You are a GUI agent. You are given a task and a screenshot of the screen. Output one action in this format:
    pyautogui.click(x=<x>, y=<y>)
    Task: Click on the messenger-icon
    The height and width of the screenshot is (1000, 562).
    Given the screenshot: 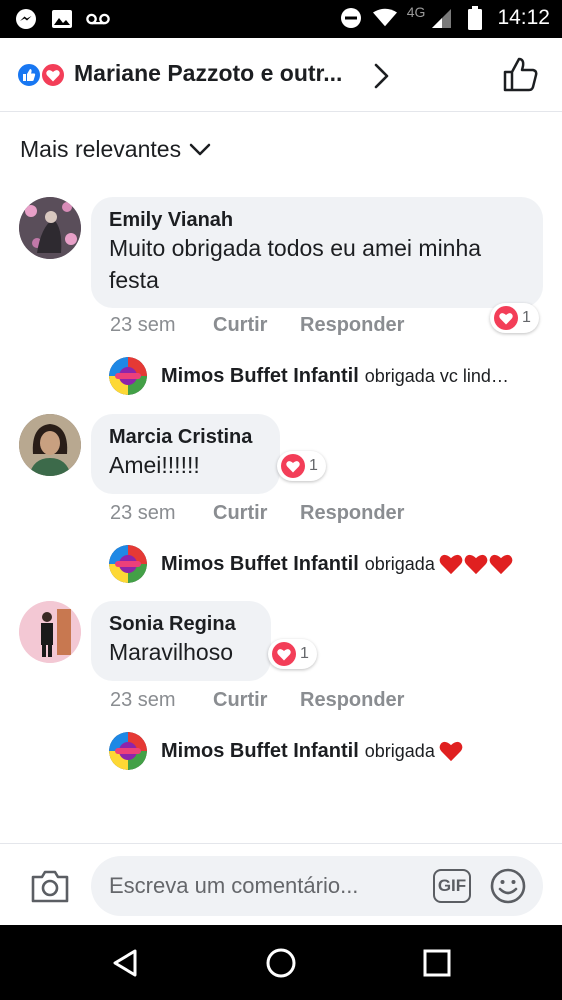 What is the action you would take?
    pyautogui.click(x=26, y=19)
    